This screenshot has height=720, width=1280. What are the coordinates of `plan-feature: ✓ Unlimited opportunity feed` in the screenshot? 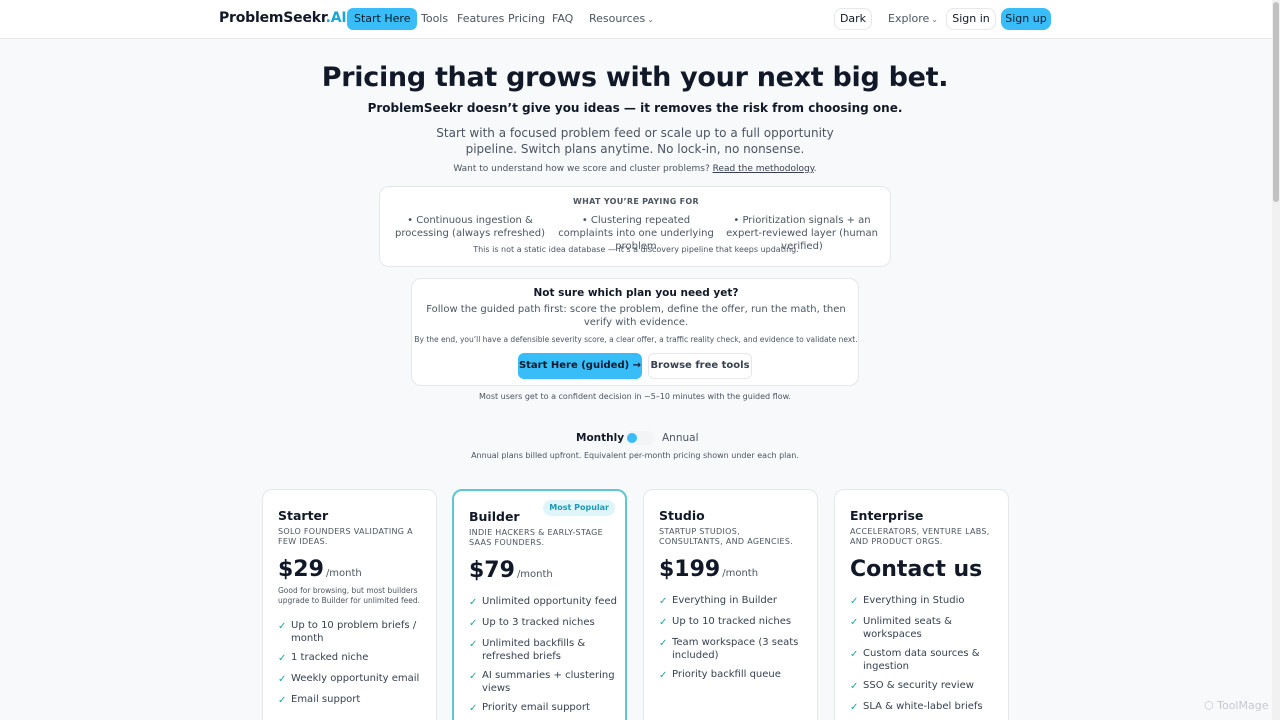 It's located at (543, 602).